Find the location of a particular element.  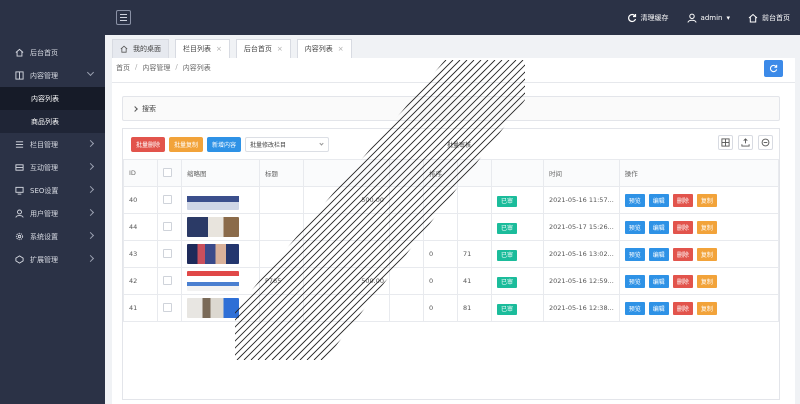

columns-filter-button is located at coordinates (725, 142).